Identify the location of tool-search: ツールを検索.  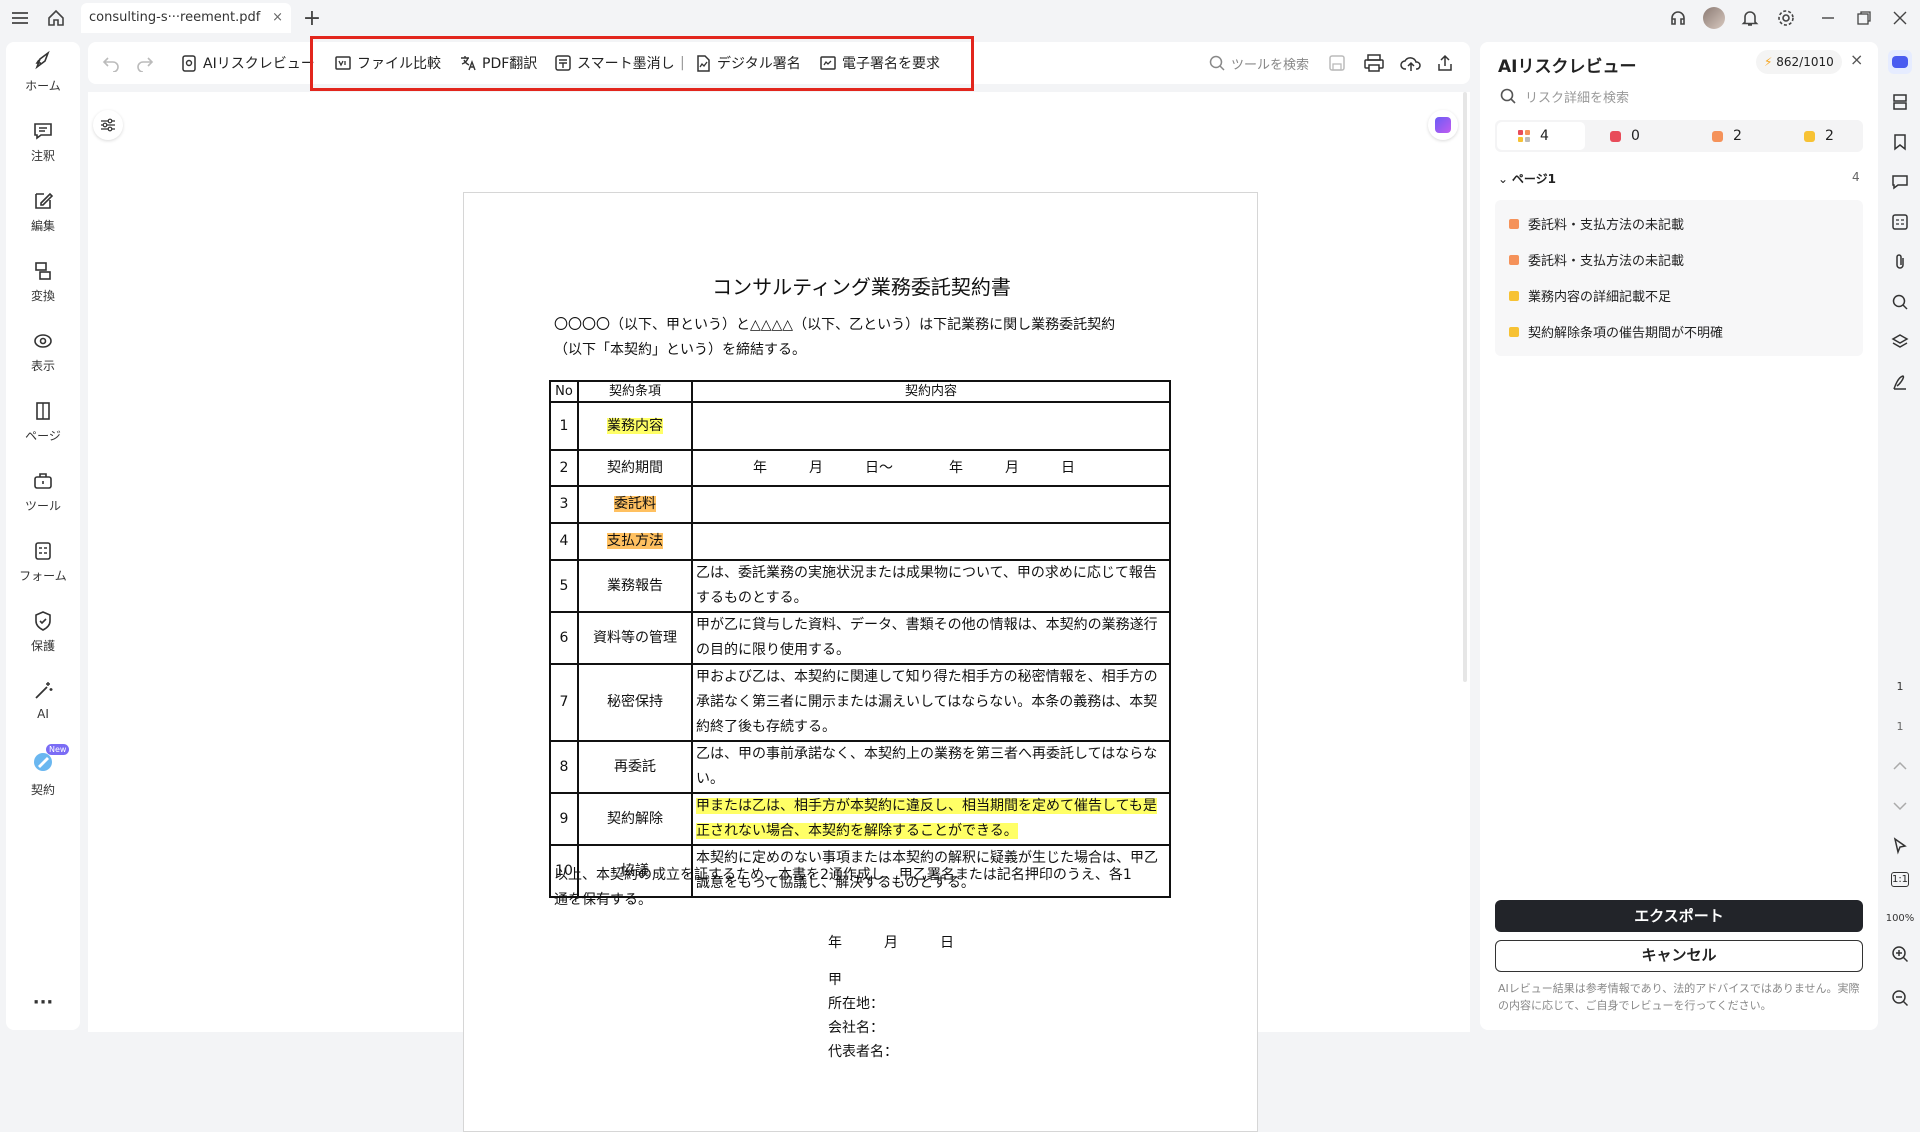
(1258, 63).